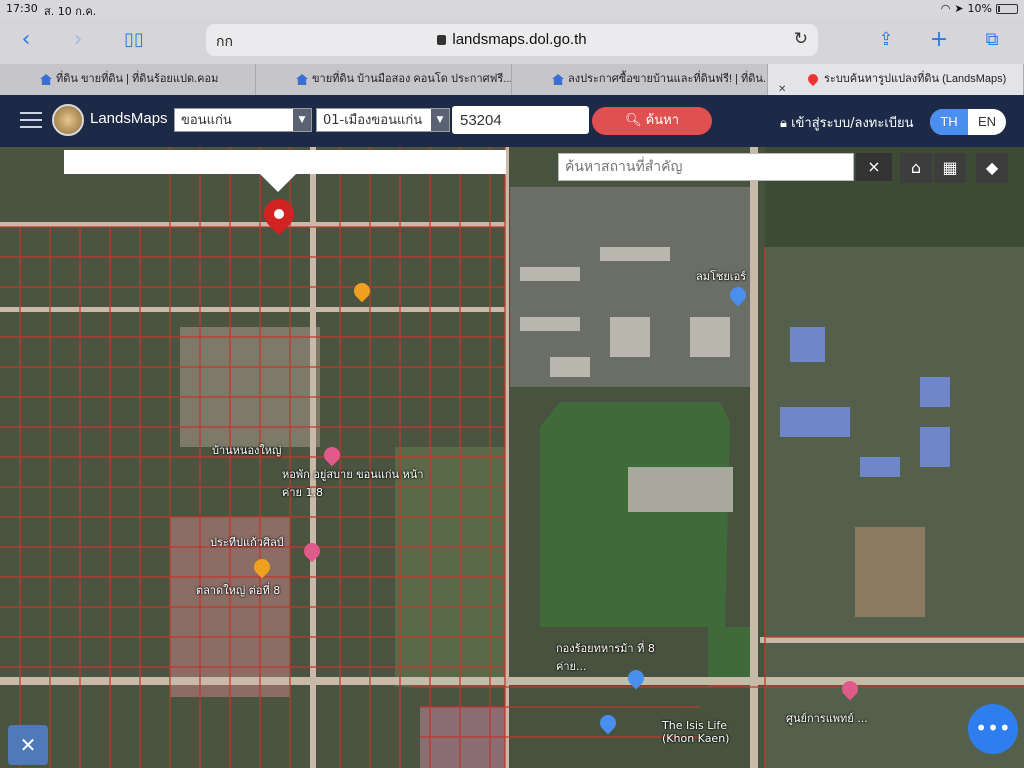 The width and height of the screenshot is (1024, 768). What do you see at coordinates (512, 9) in the screenshot?
I see `status-bar: 17:30 ส. 10 ก.ค. ◠ ➤ 10%` at bounding box center [512, 9].